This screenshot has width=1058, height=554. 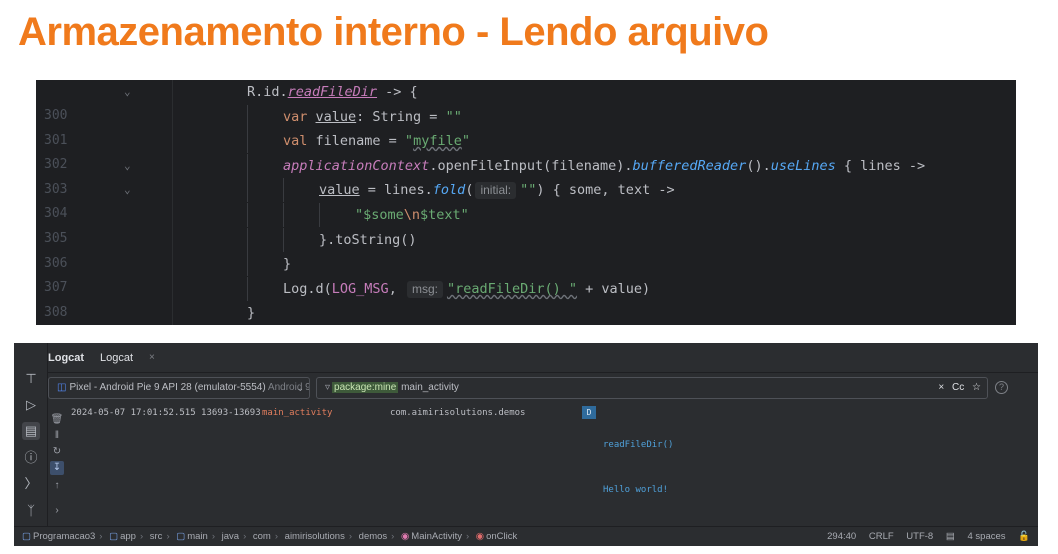 I want to click on code-text: }.toString(), so click(x=368, y=240).